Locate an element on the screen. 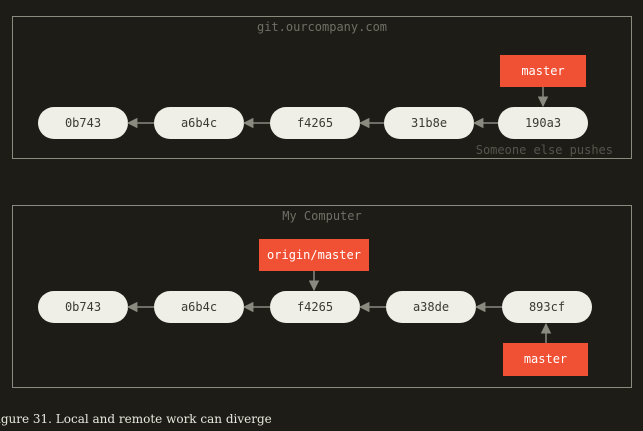 Image resolution: width=643 pixels, height=431 pixels. origin-master-branch: origin/master is located at coordinates (314, 255).